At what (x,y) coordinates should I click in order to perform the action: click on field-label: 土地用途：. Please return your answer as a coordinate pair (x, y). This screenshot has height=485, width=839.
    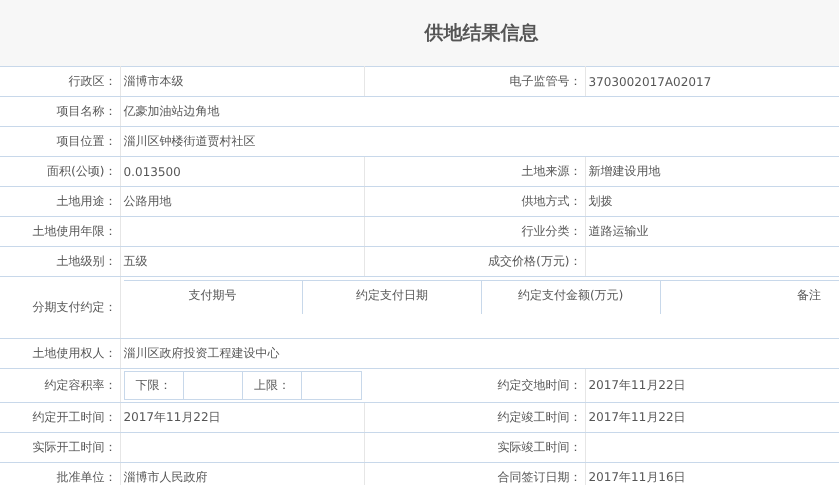
    Looking at the image, I should click on (60, 201).